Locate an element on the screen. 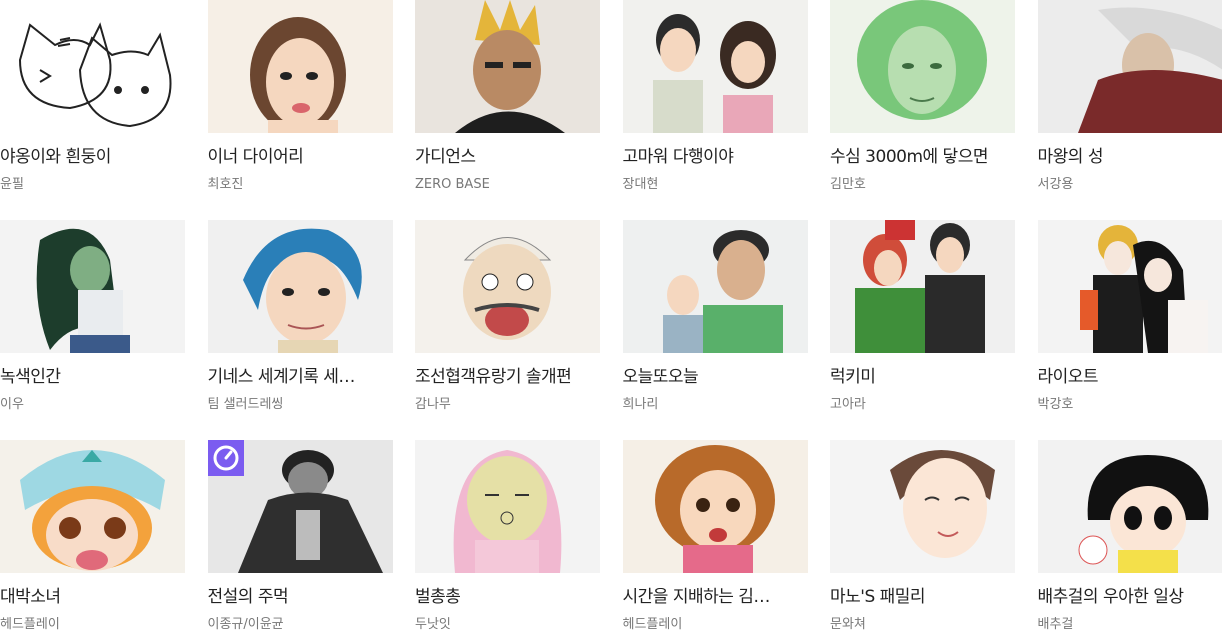  webtoon-card: 럭키미고아라 is located at coordinates (922, 320).